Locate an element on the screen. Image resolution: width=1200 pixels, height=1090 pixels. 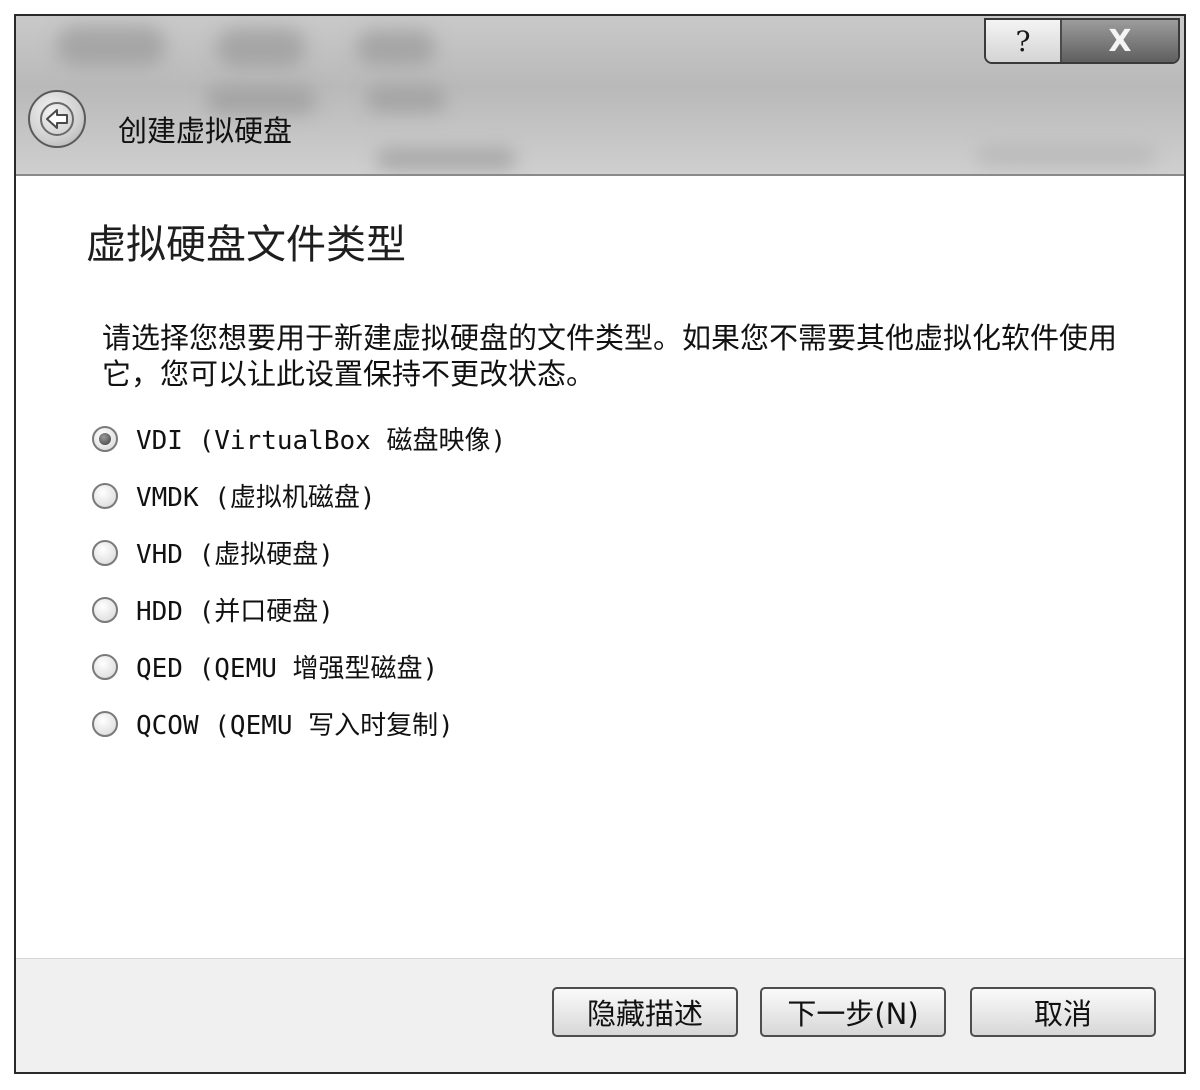
help-button: ? is located at coordinates (1024, 41).